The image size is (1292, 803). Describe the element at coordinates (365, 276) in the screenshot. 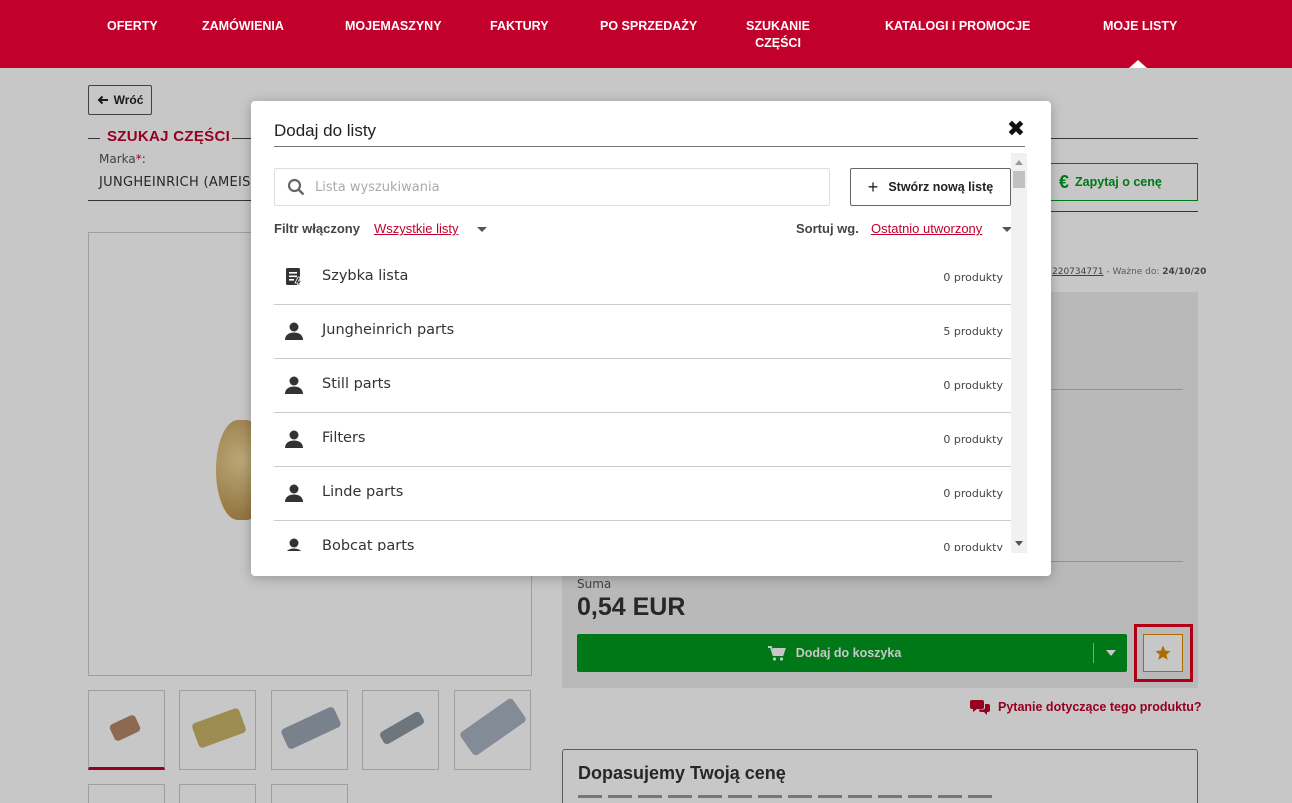

I see `list-name: Szybka lista` at that location.